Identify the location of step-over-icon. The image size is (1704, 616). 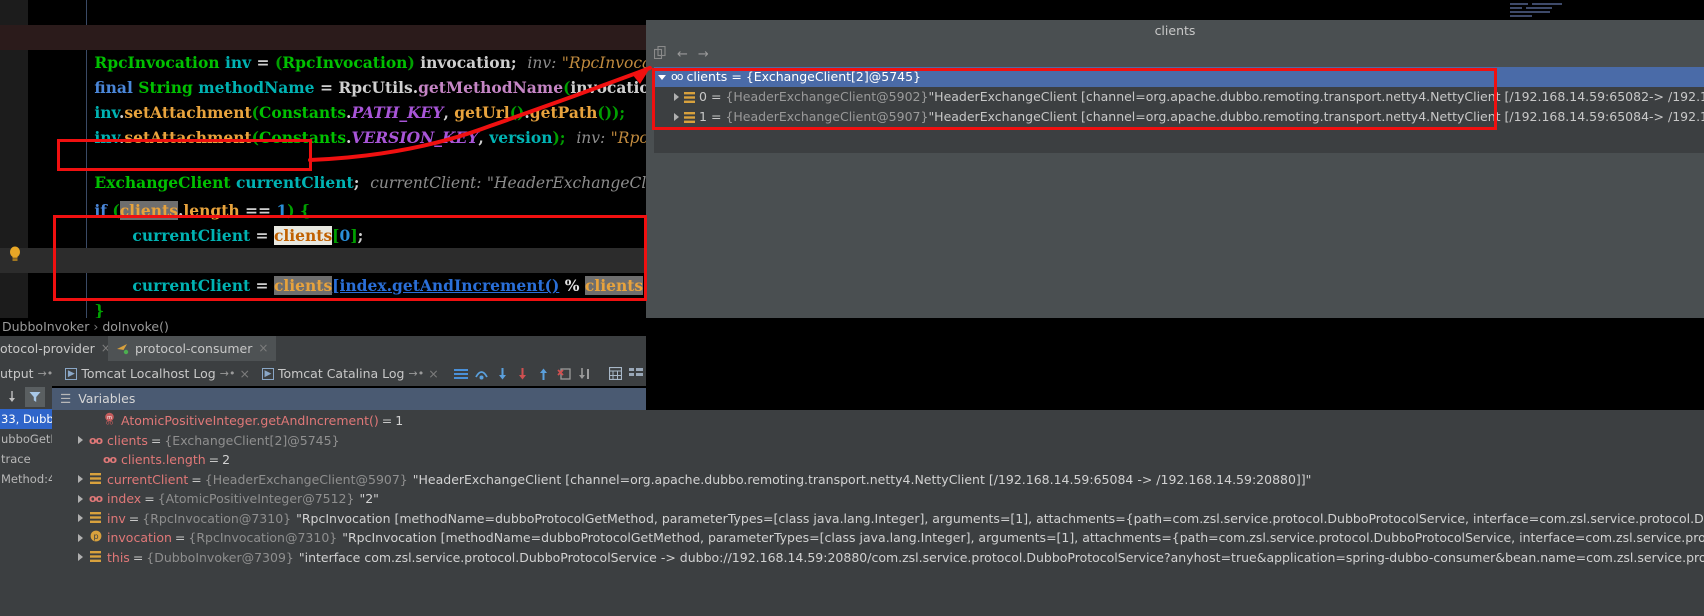
(481, 373).